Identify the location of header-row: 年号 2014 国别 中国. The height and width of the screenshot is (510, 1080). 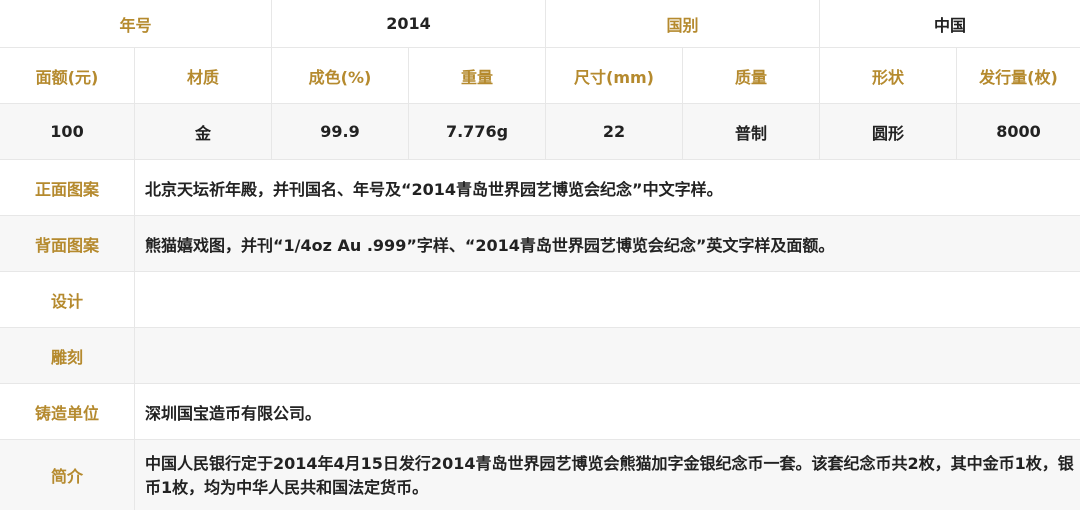
(540, 24).